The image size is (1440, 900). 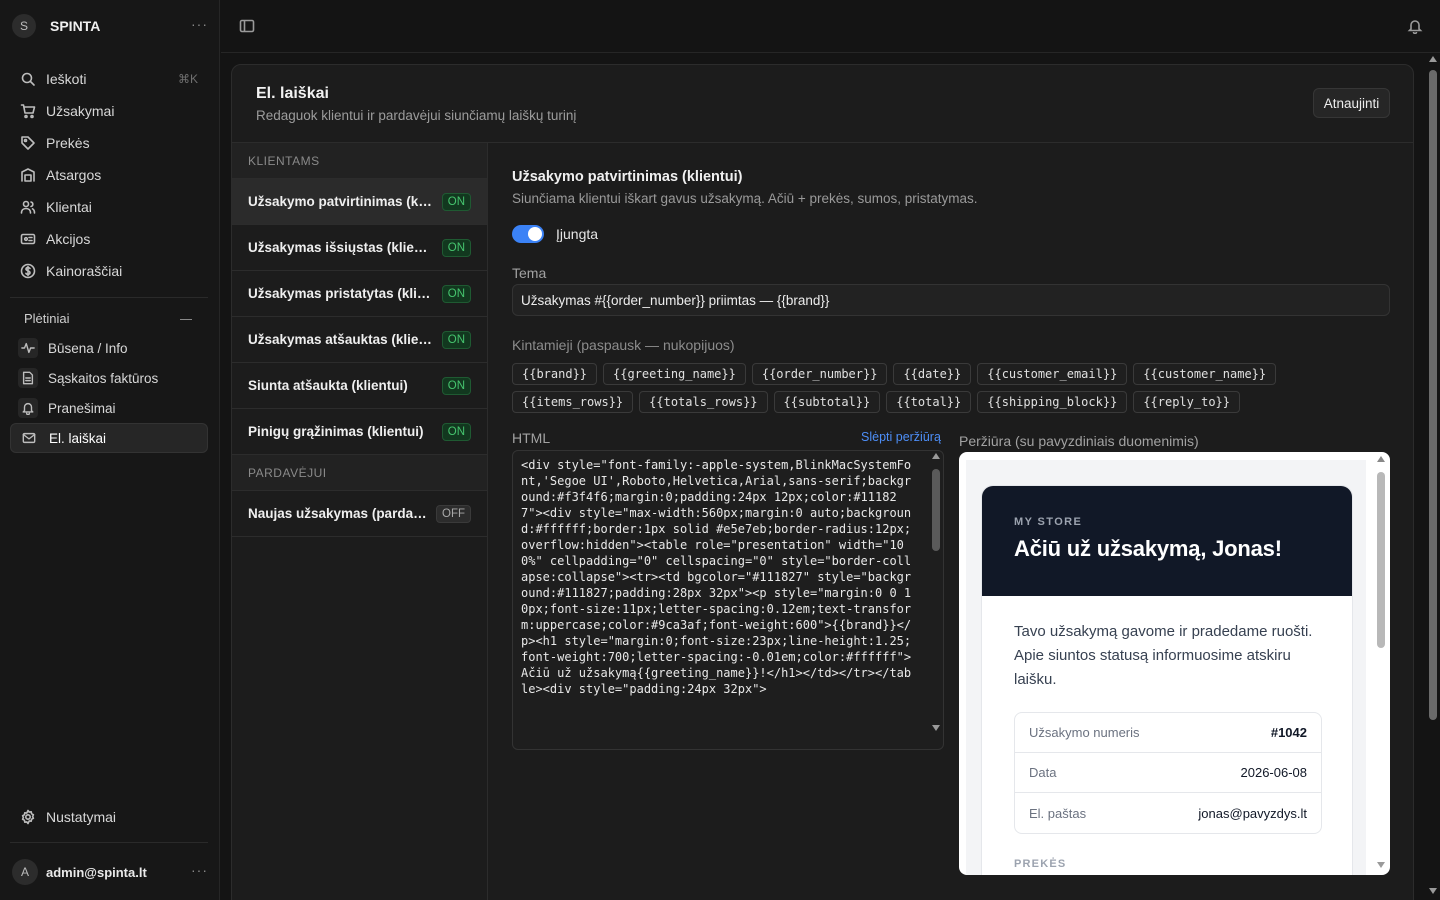 I want to click on user-email: admin@spinta.lt, so click(x=96, y=872).